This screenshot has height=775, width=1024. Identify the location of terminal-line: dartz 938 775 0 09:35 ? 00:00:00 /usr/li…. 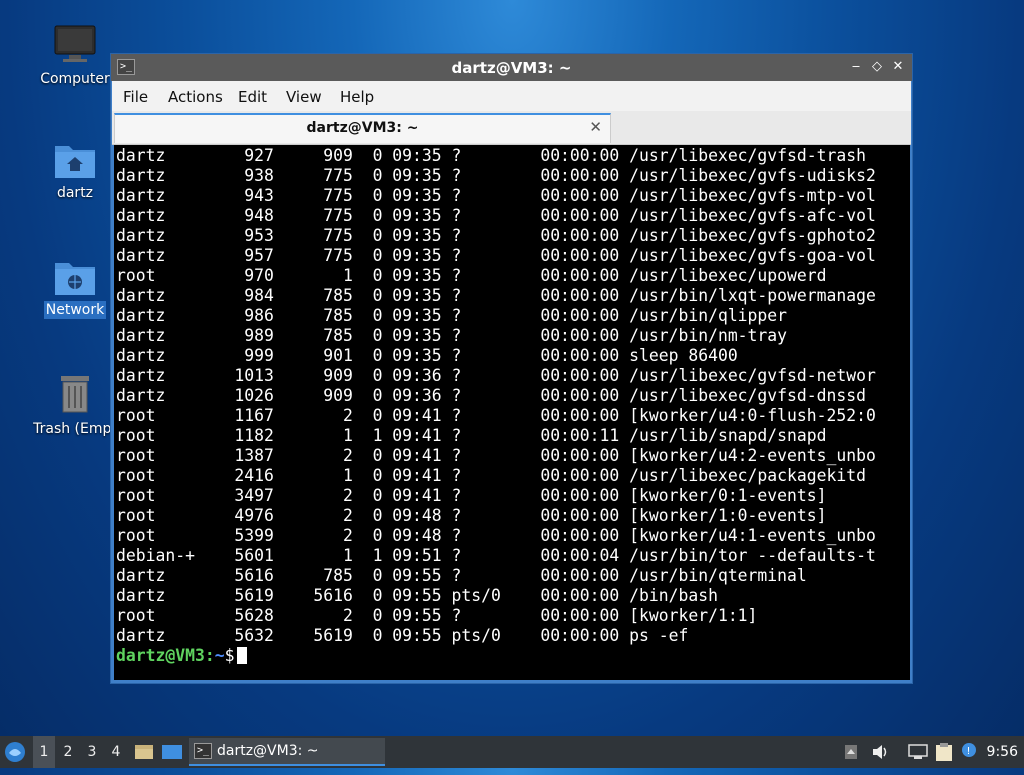
(496, 175).